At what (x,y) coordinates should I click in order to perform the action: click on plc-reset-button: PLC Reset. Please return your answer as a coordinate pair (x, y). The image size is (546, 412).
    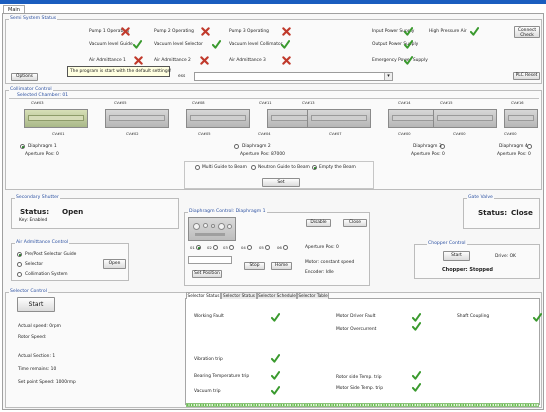
    Looking at the image, I should click on (526, 76).